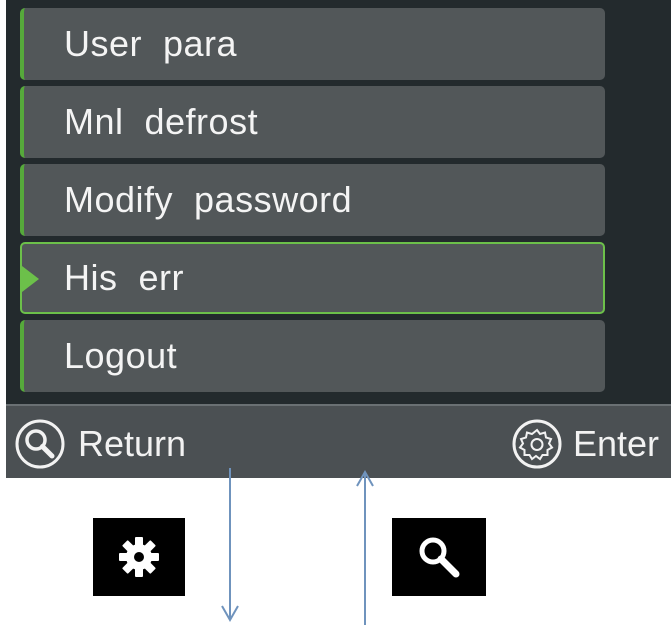  I want to click on enter-button: Enter, so click(585, 444).